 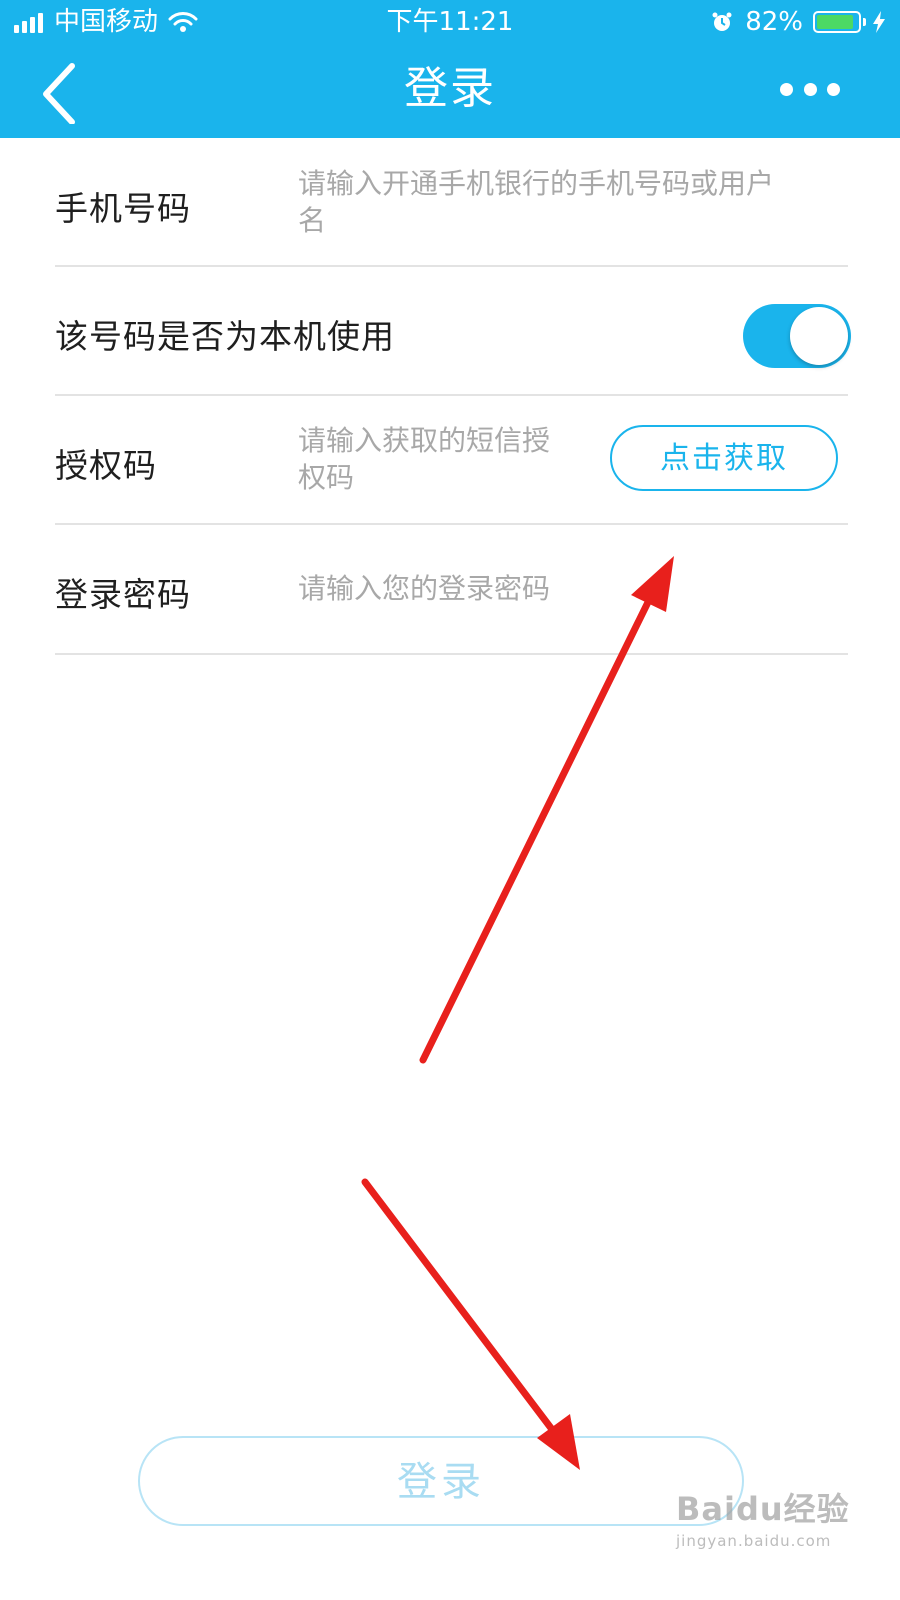 I want to click on status-right: 82%, so click(x=798, y=22).